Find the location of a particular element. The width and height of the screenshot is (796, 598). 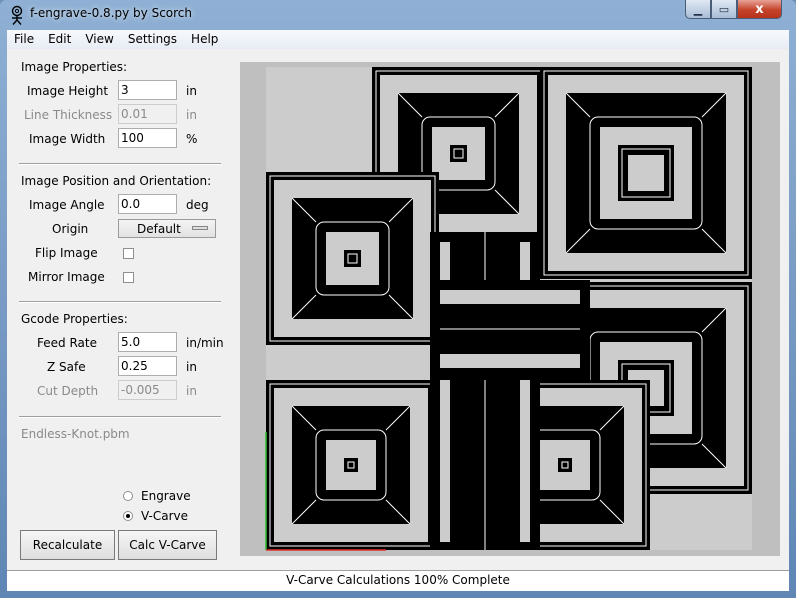

position-heading: Image Position and Orientation: is located at coordinates (116, 181).